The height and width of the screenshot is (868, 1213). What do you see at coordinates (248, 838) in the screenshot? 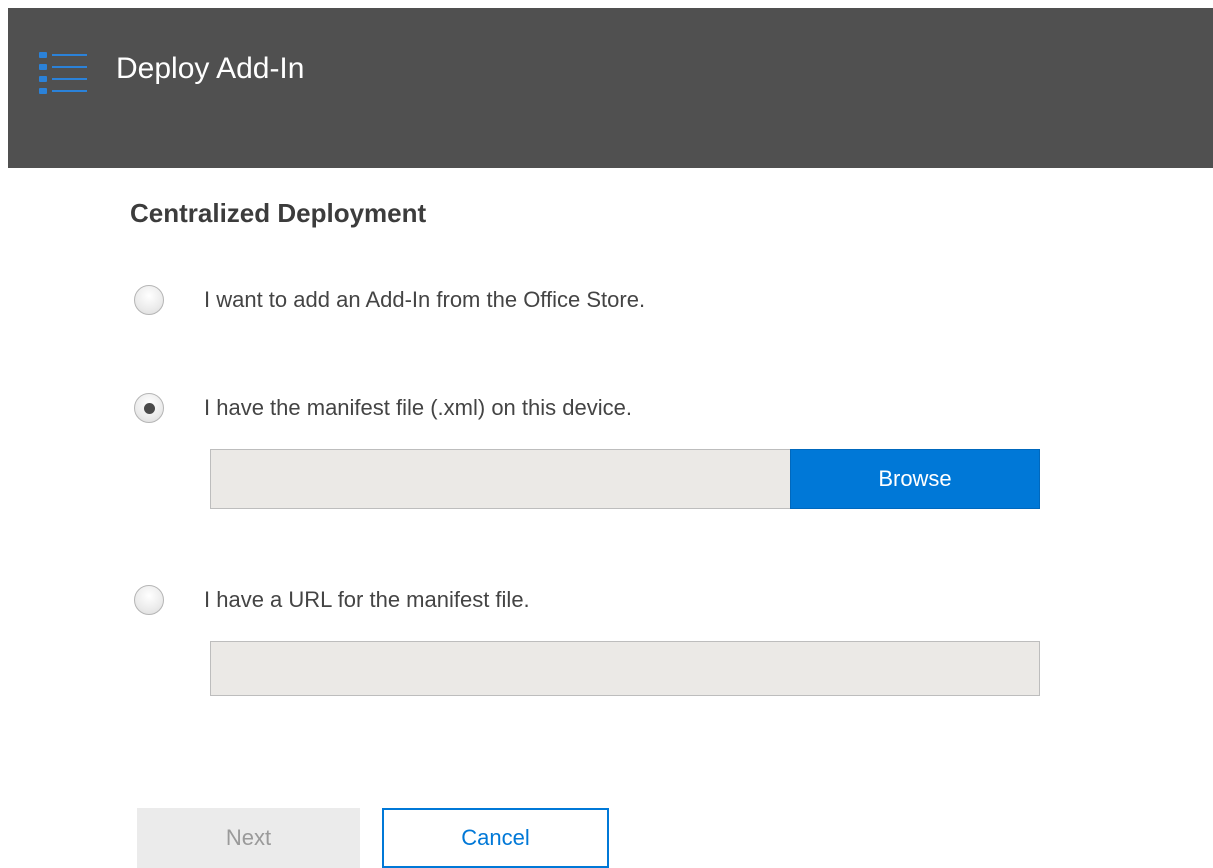
I see `next-button: Next` at bounding box center [248, 838].